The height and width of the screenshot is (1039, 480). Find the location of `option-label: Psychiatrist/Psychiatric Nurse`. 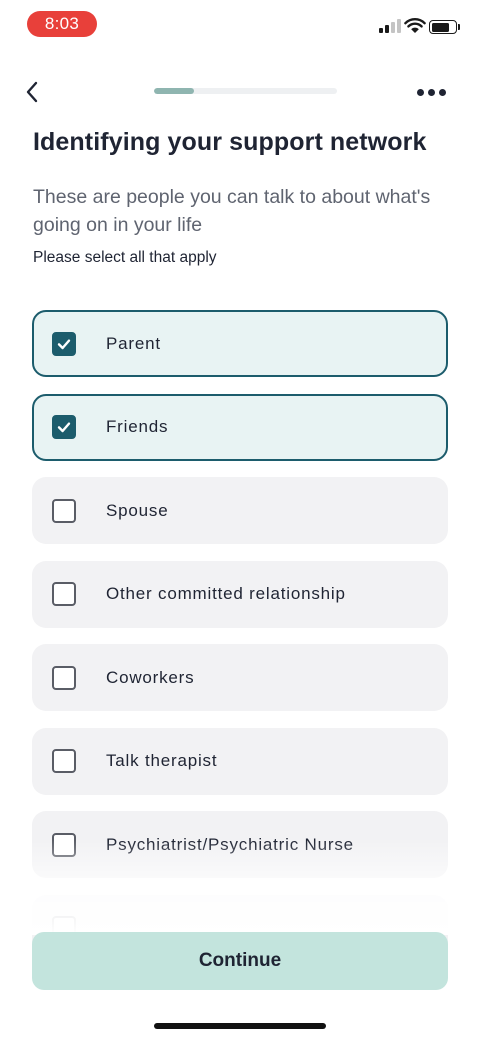

option-label: Psychiatrist/Psychiatric Nurse is located at coordinates (230, 844).